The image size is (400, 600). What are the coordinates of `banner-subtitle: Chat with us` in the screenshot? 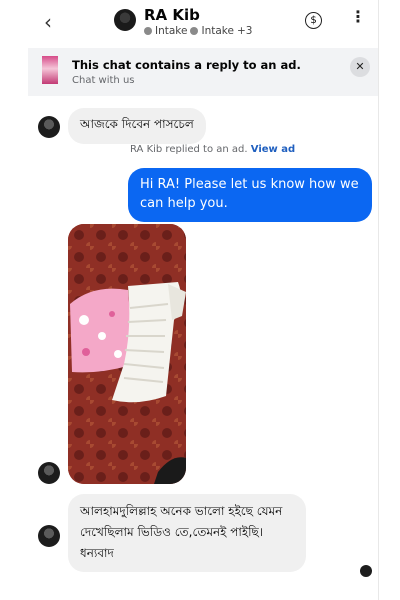 It's located at (103, 80).